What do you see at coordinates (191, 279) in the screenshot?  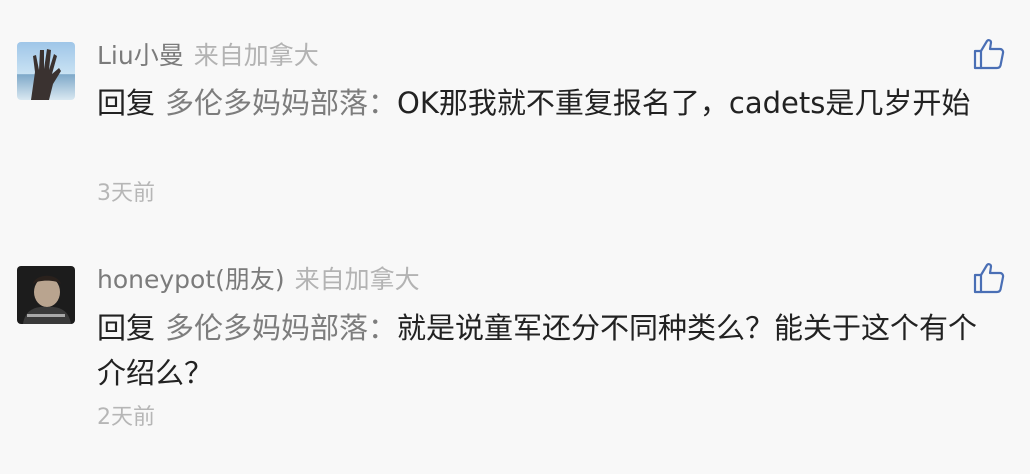 I see `username: honeypot(朋友)` at bounding box center [191, 279].